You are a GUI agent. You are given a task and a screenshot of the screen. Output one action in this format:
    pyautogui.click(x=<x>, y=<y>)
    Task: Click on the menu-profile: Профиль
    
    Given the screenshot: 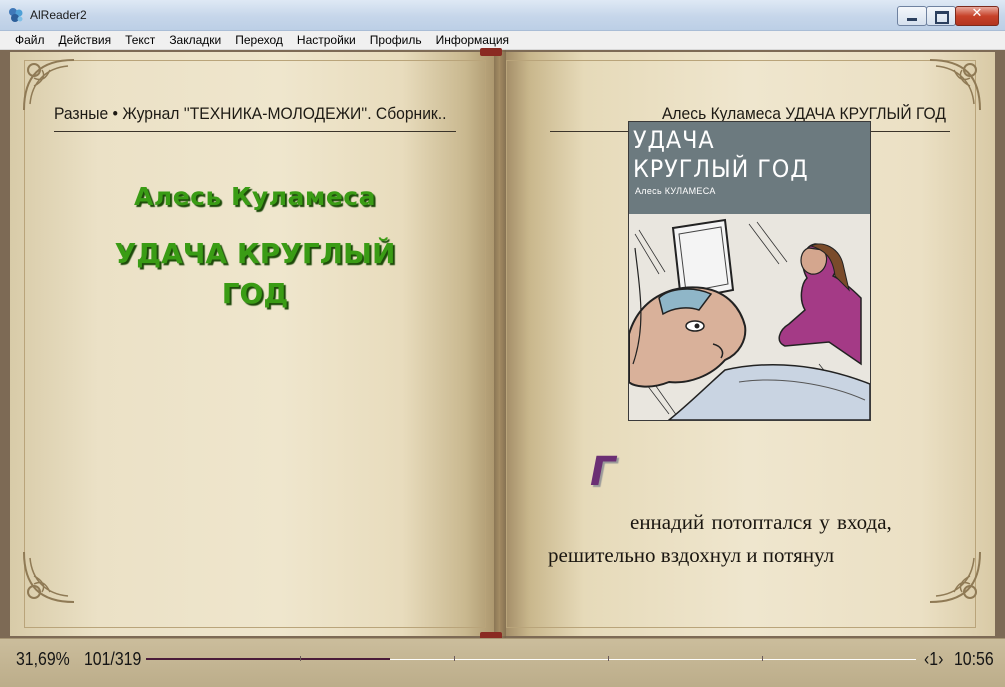 What is the action you would take?
    pyautogui.click(x=396, y=40)
    